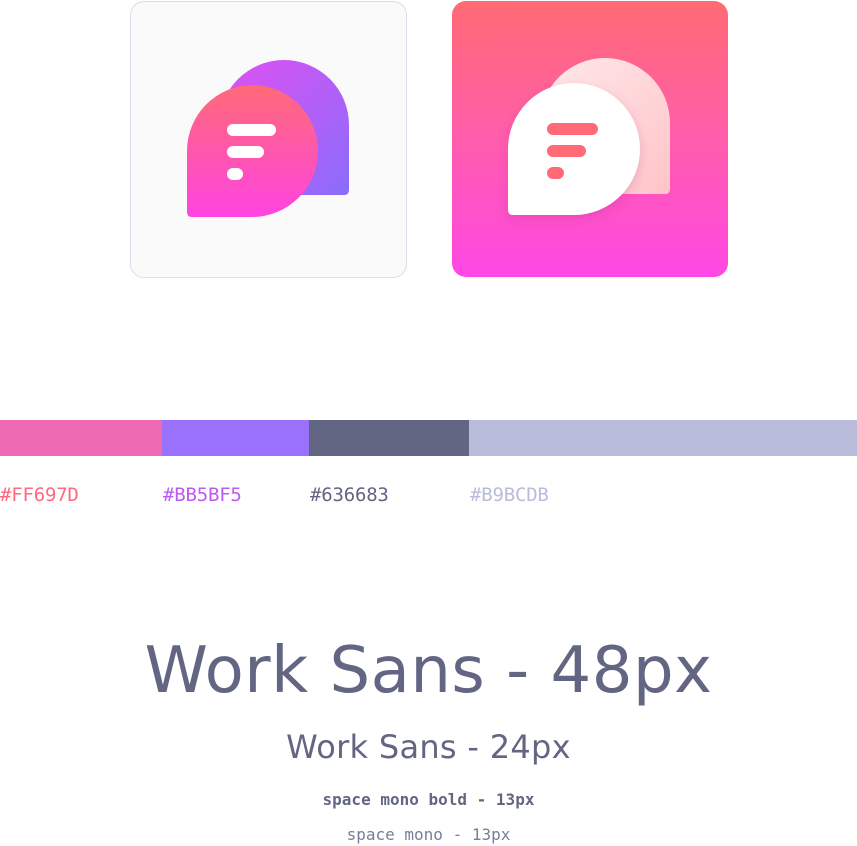 The image size is (857, 846). What do you see at coordinates (235, 438) in the screenshot?
I see `color-swatch-purple` at bounding box center [235, 438].